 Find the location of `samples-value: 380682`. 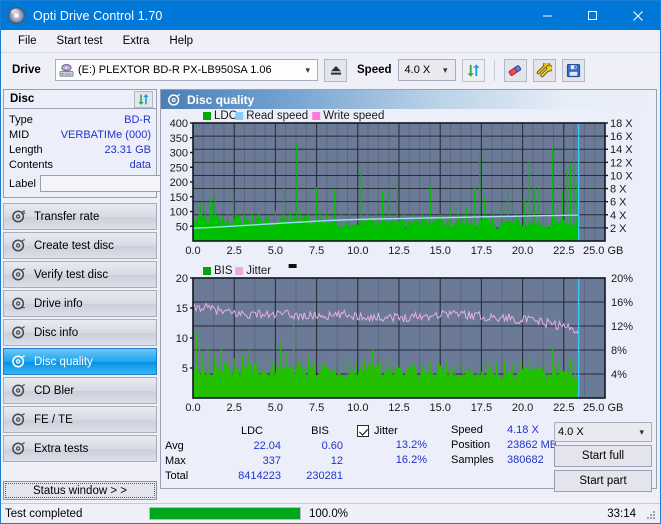

samples-value: 380682 is located at coordinates (525, 460).